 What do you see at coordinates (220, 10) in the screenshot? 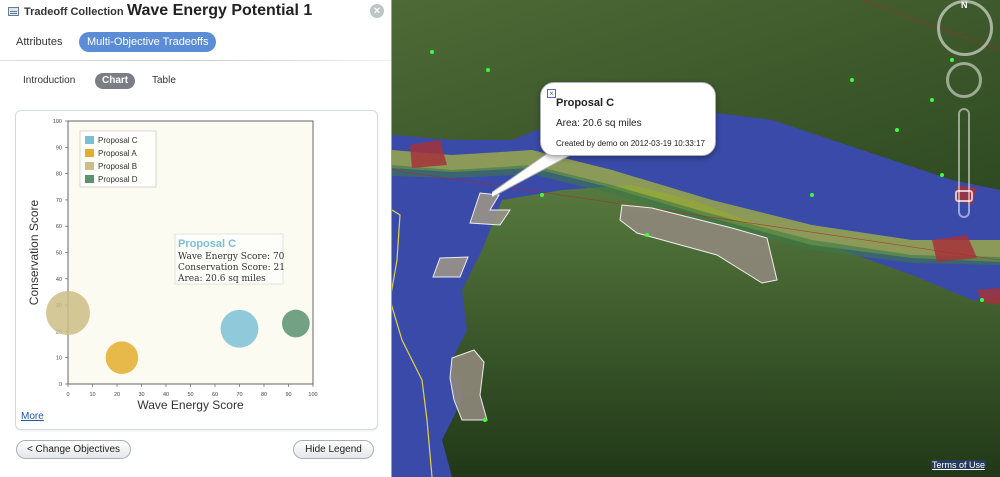
I see `page-title: Wave Energy Potential 1` at bounding box center [220, 10].